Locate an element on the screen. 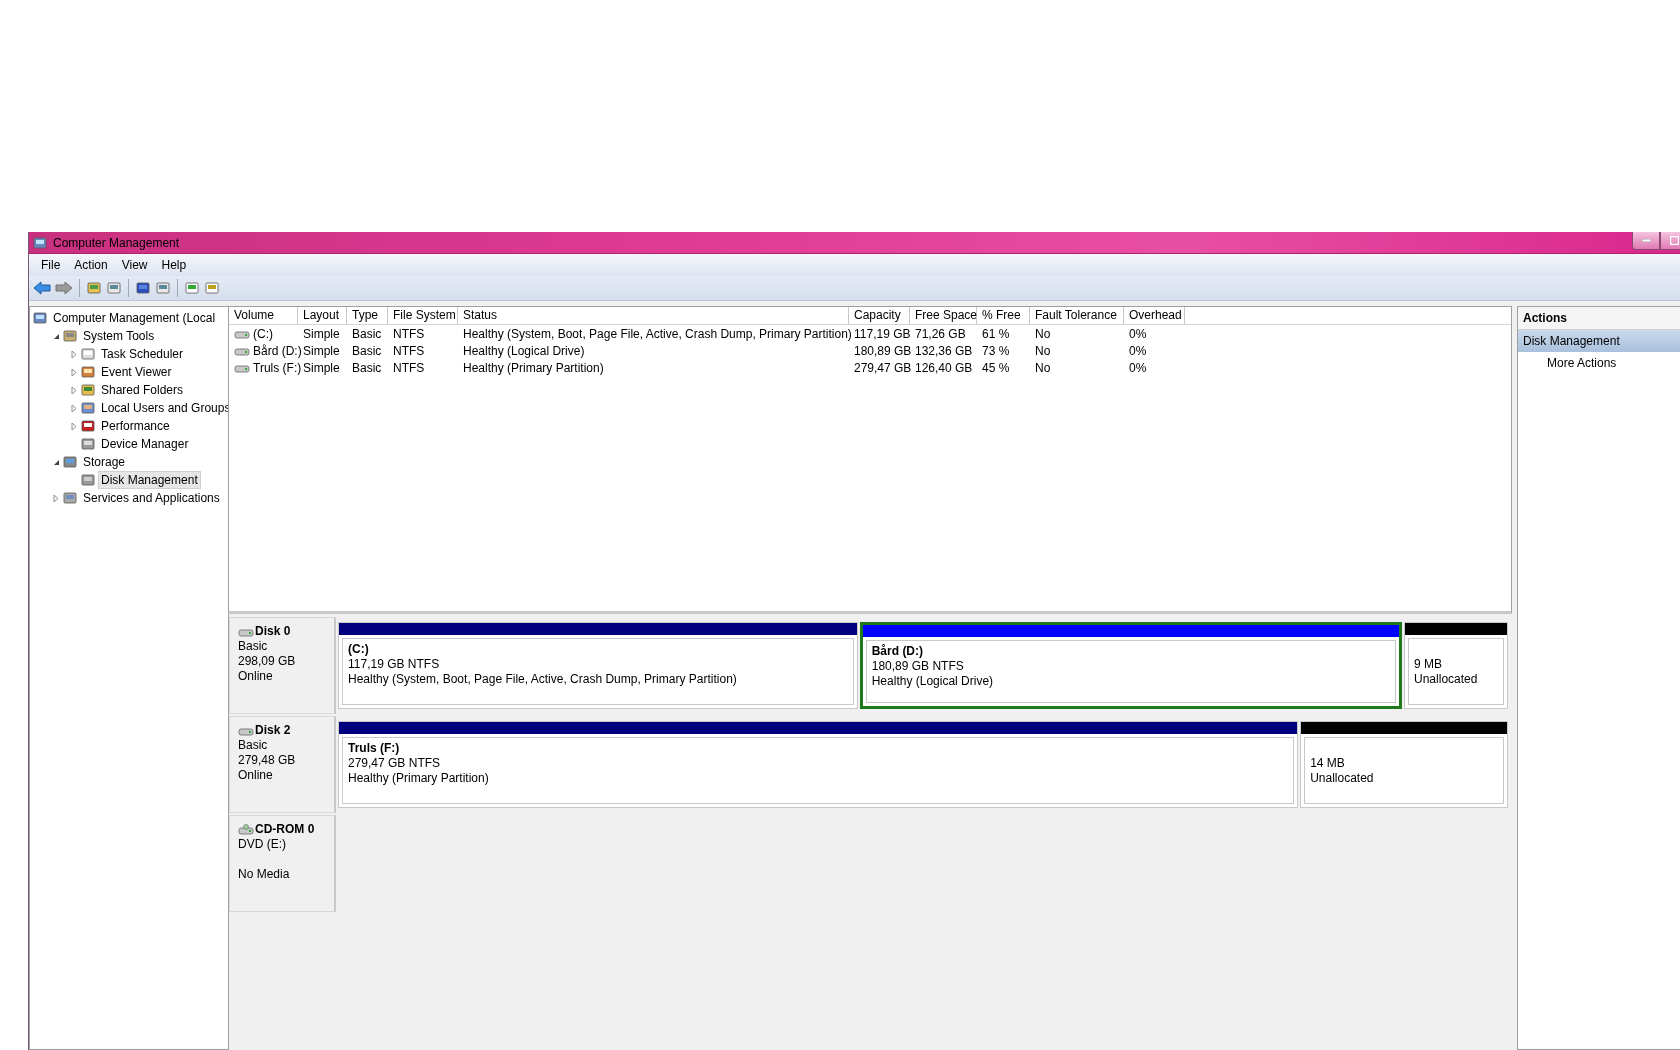 The width and height of the screenshot is (1680, 1050). table-cell-text: Healthy (System, Boot, Page File, Active, Crash Dump, Primary Partition) is located at coordinates (655, 333).